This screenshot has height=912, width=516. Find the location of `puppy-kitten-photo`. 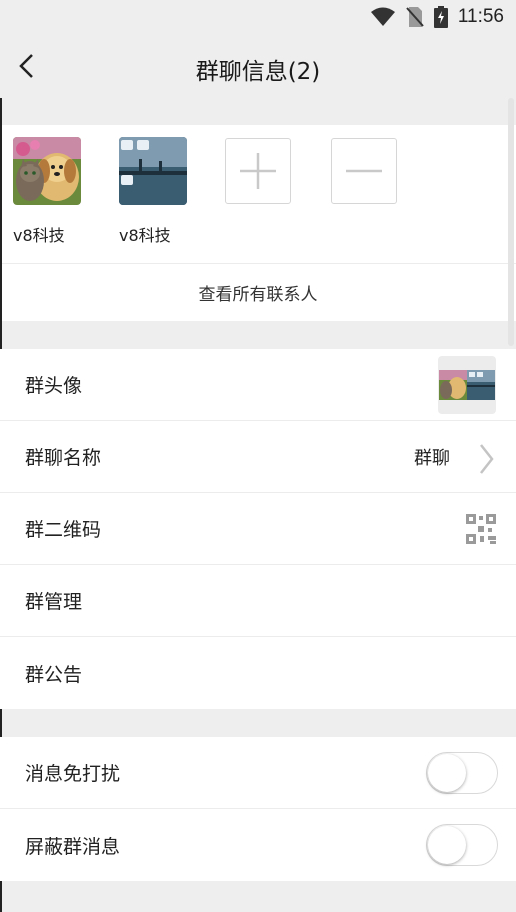

puppy-kitten-photo is located at coordinates (47, 171).